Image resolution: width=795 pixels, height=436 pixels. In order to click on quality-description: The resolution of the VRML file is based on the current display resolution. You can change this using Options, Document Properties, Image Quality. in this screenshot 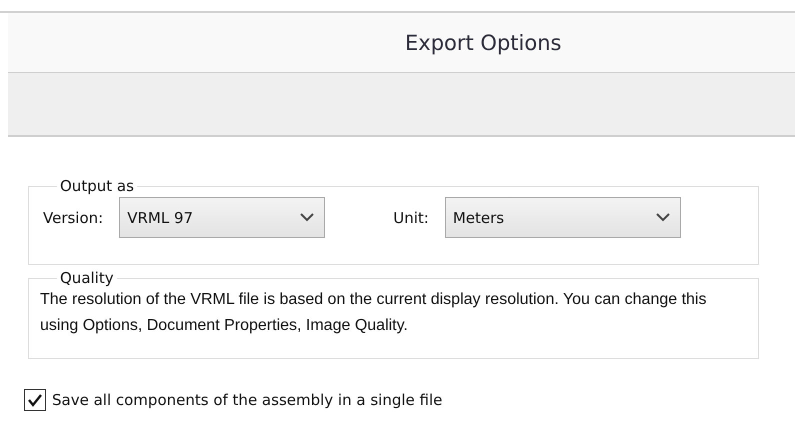, I will do `click(374, 313)`.